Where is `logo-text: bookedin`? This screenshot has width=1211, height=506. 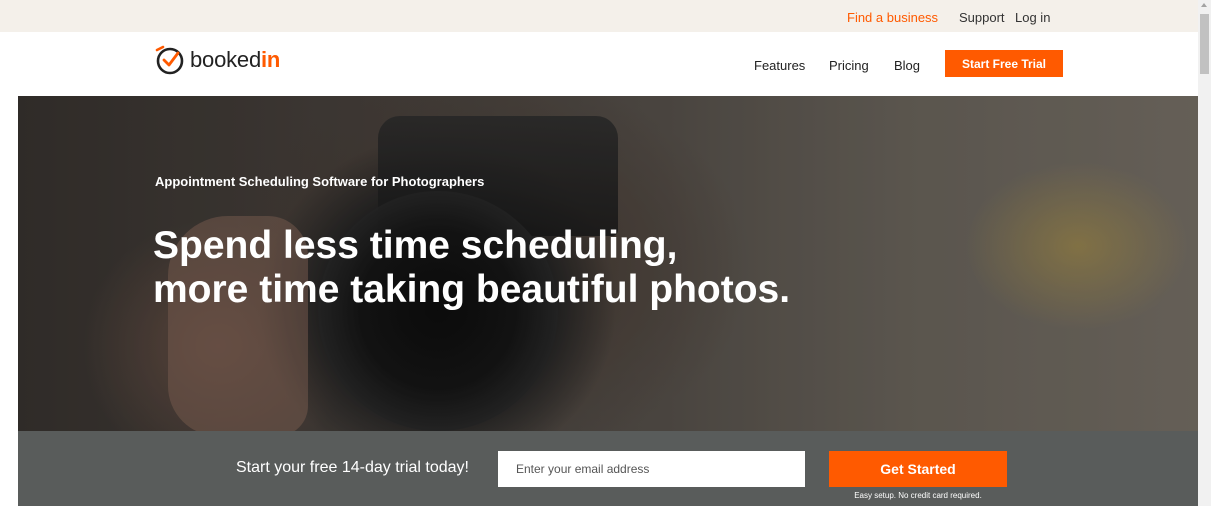
logo-text: bookedin is located at coordinates (235, 60).